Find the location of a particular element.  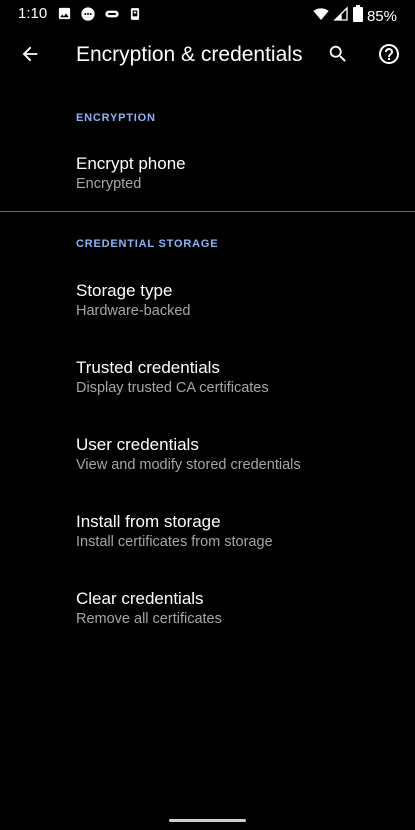

arrow-back-icon is located at coordinates (30, 56).